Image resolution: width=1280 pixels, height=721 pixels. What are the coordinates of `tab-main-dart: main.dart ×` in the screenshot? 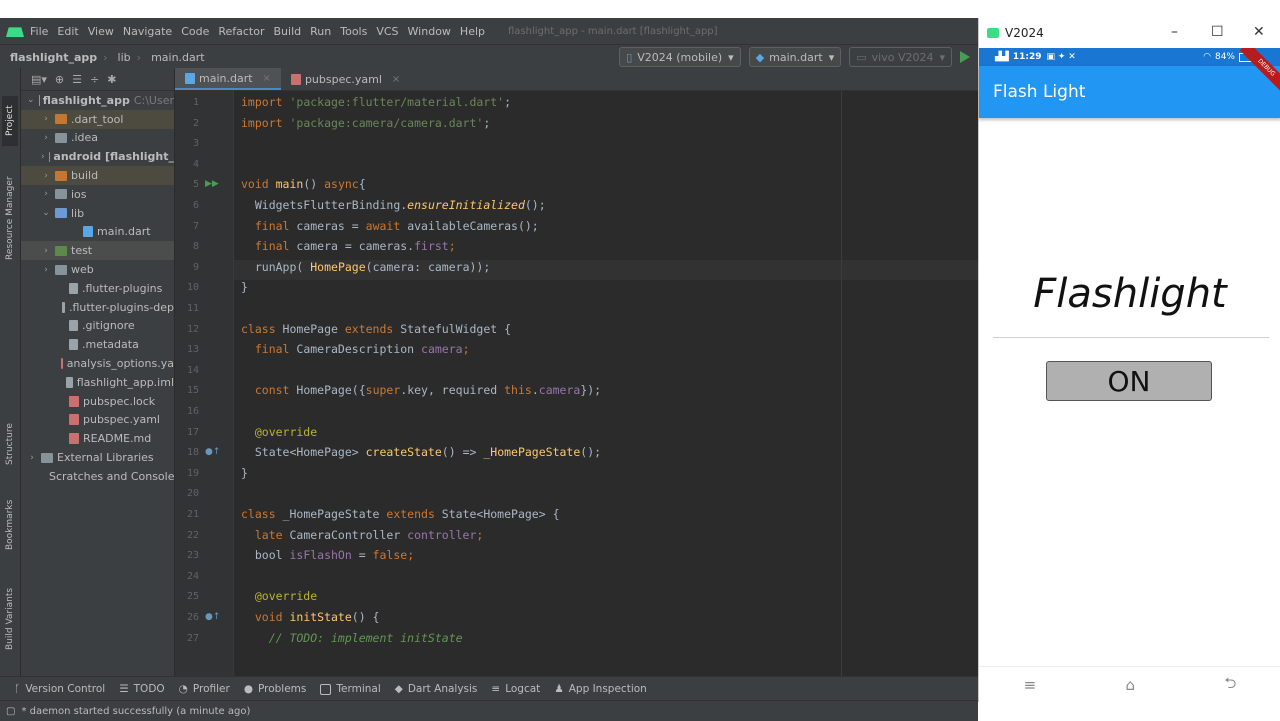 It's located at (228, 79).